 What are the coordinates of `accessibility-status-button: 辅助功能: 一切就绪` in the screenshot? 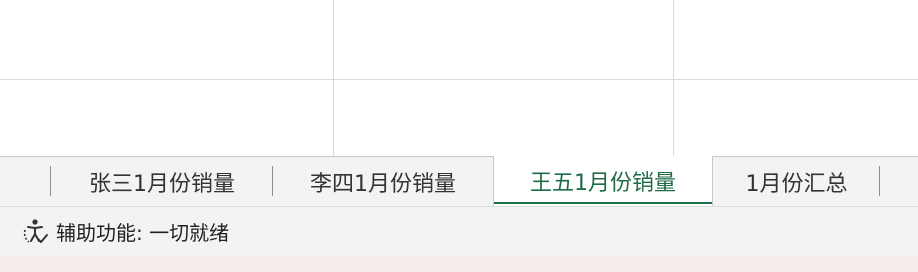 It's located at (124, 232).